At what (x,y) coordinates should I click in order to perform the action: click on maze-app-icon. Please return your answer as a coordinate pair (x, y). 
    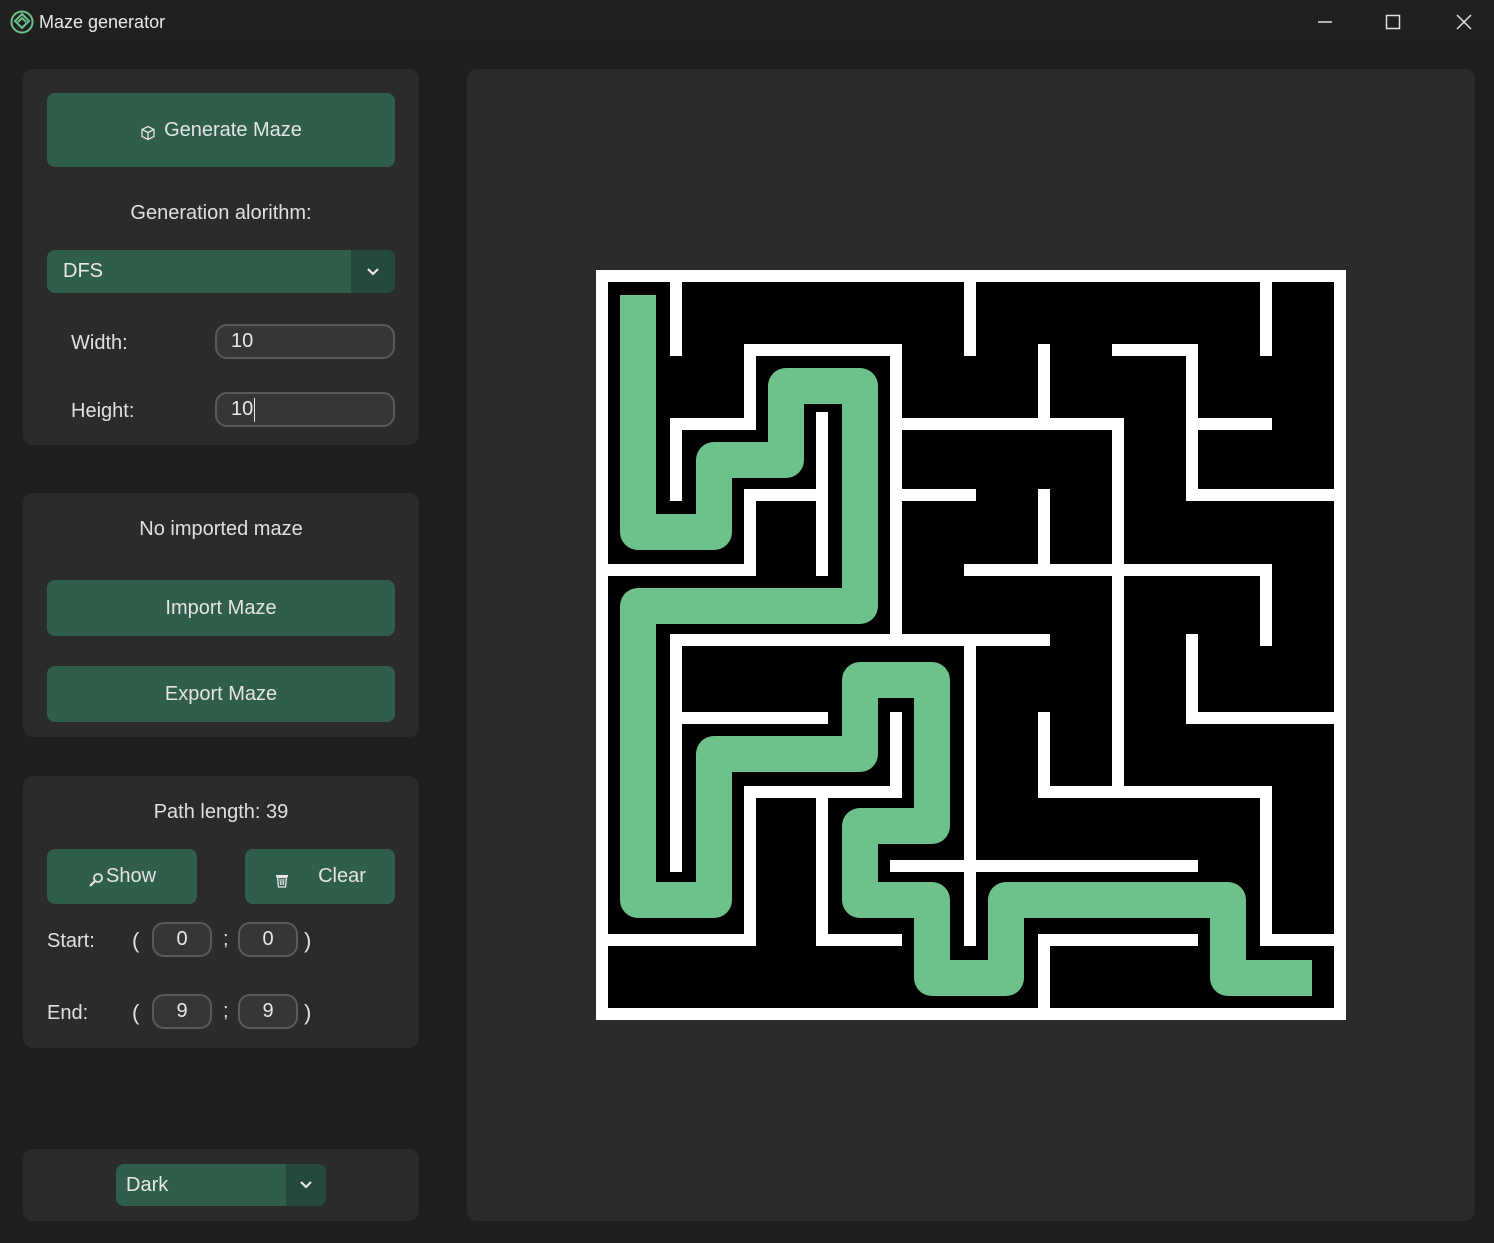
    Looking at the image, I should click on (22, 22).